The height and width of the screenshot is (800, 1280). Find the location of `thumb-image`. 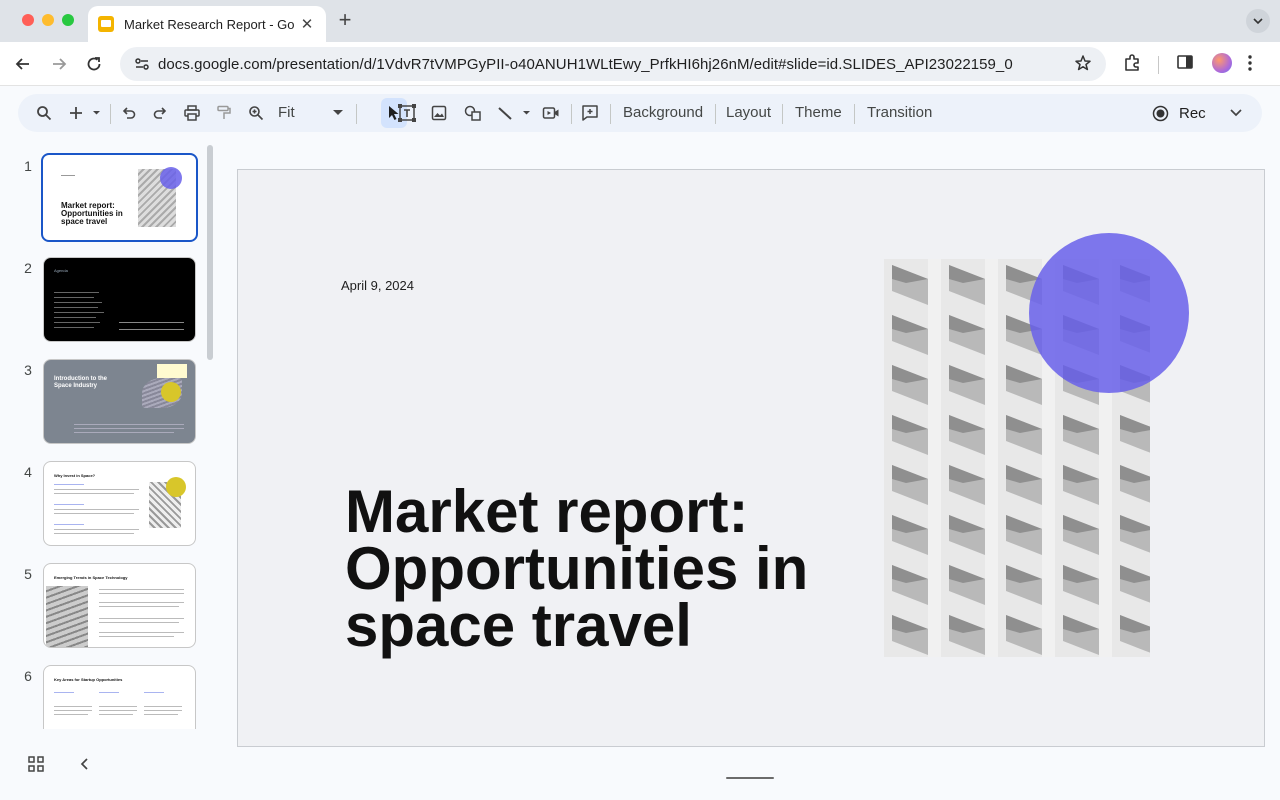

thumb-image is located at coordinates (67, 616).